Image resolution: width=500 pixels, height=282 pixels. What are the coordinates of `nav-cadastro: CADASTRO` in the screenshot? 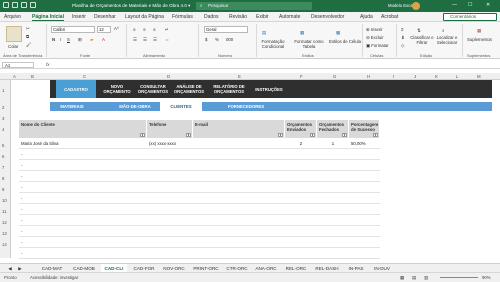 It's located at (76, 89).